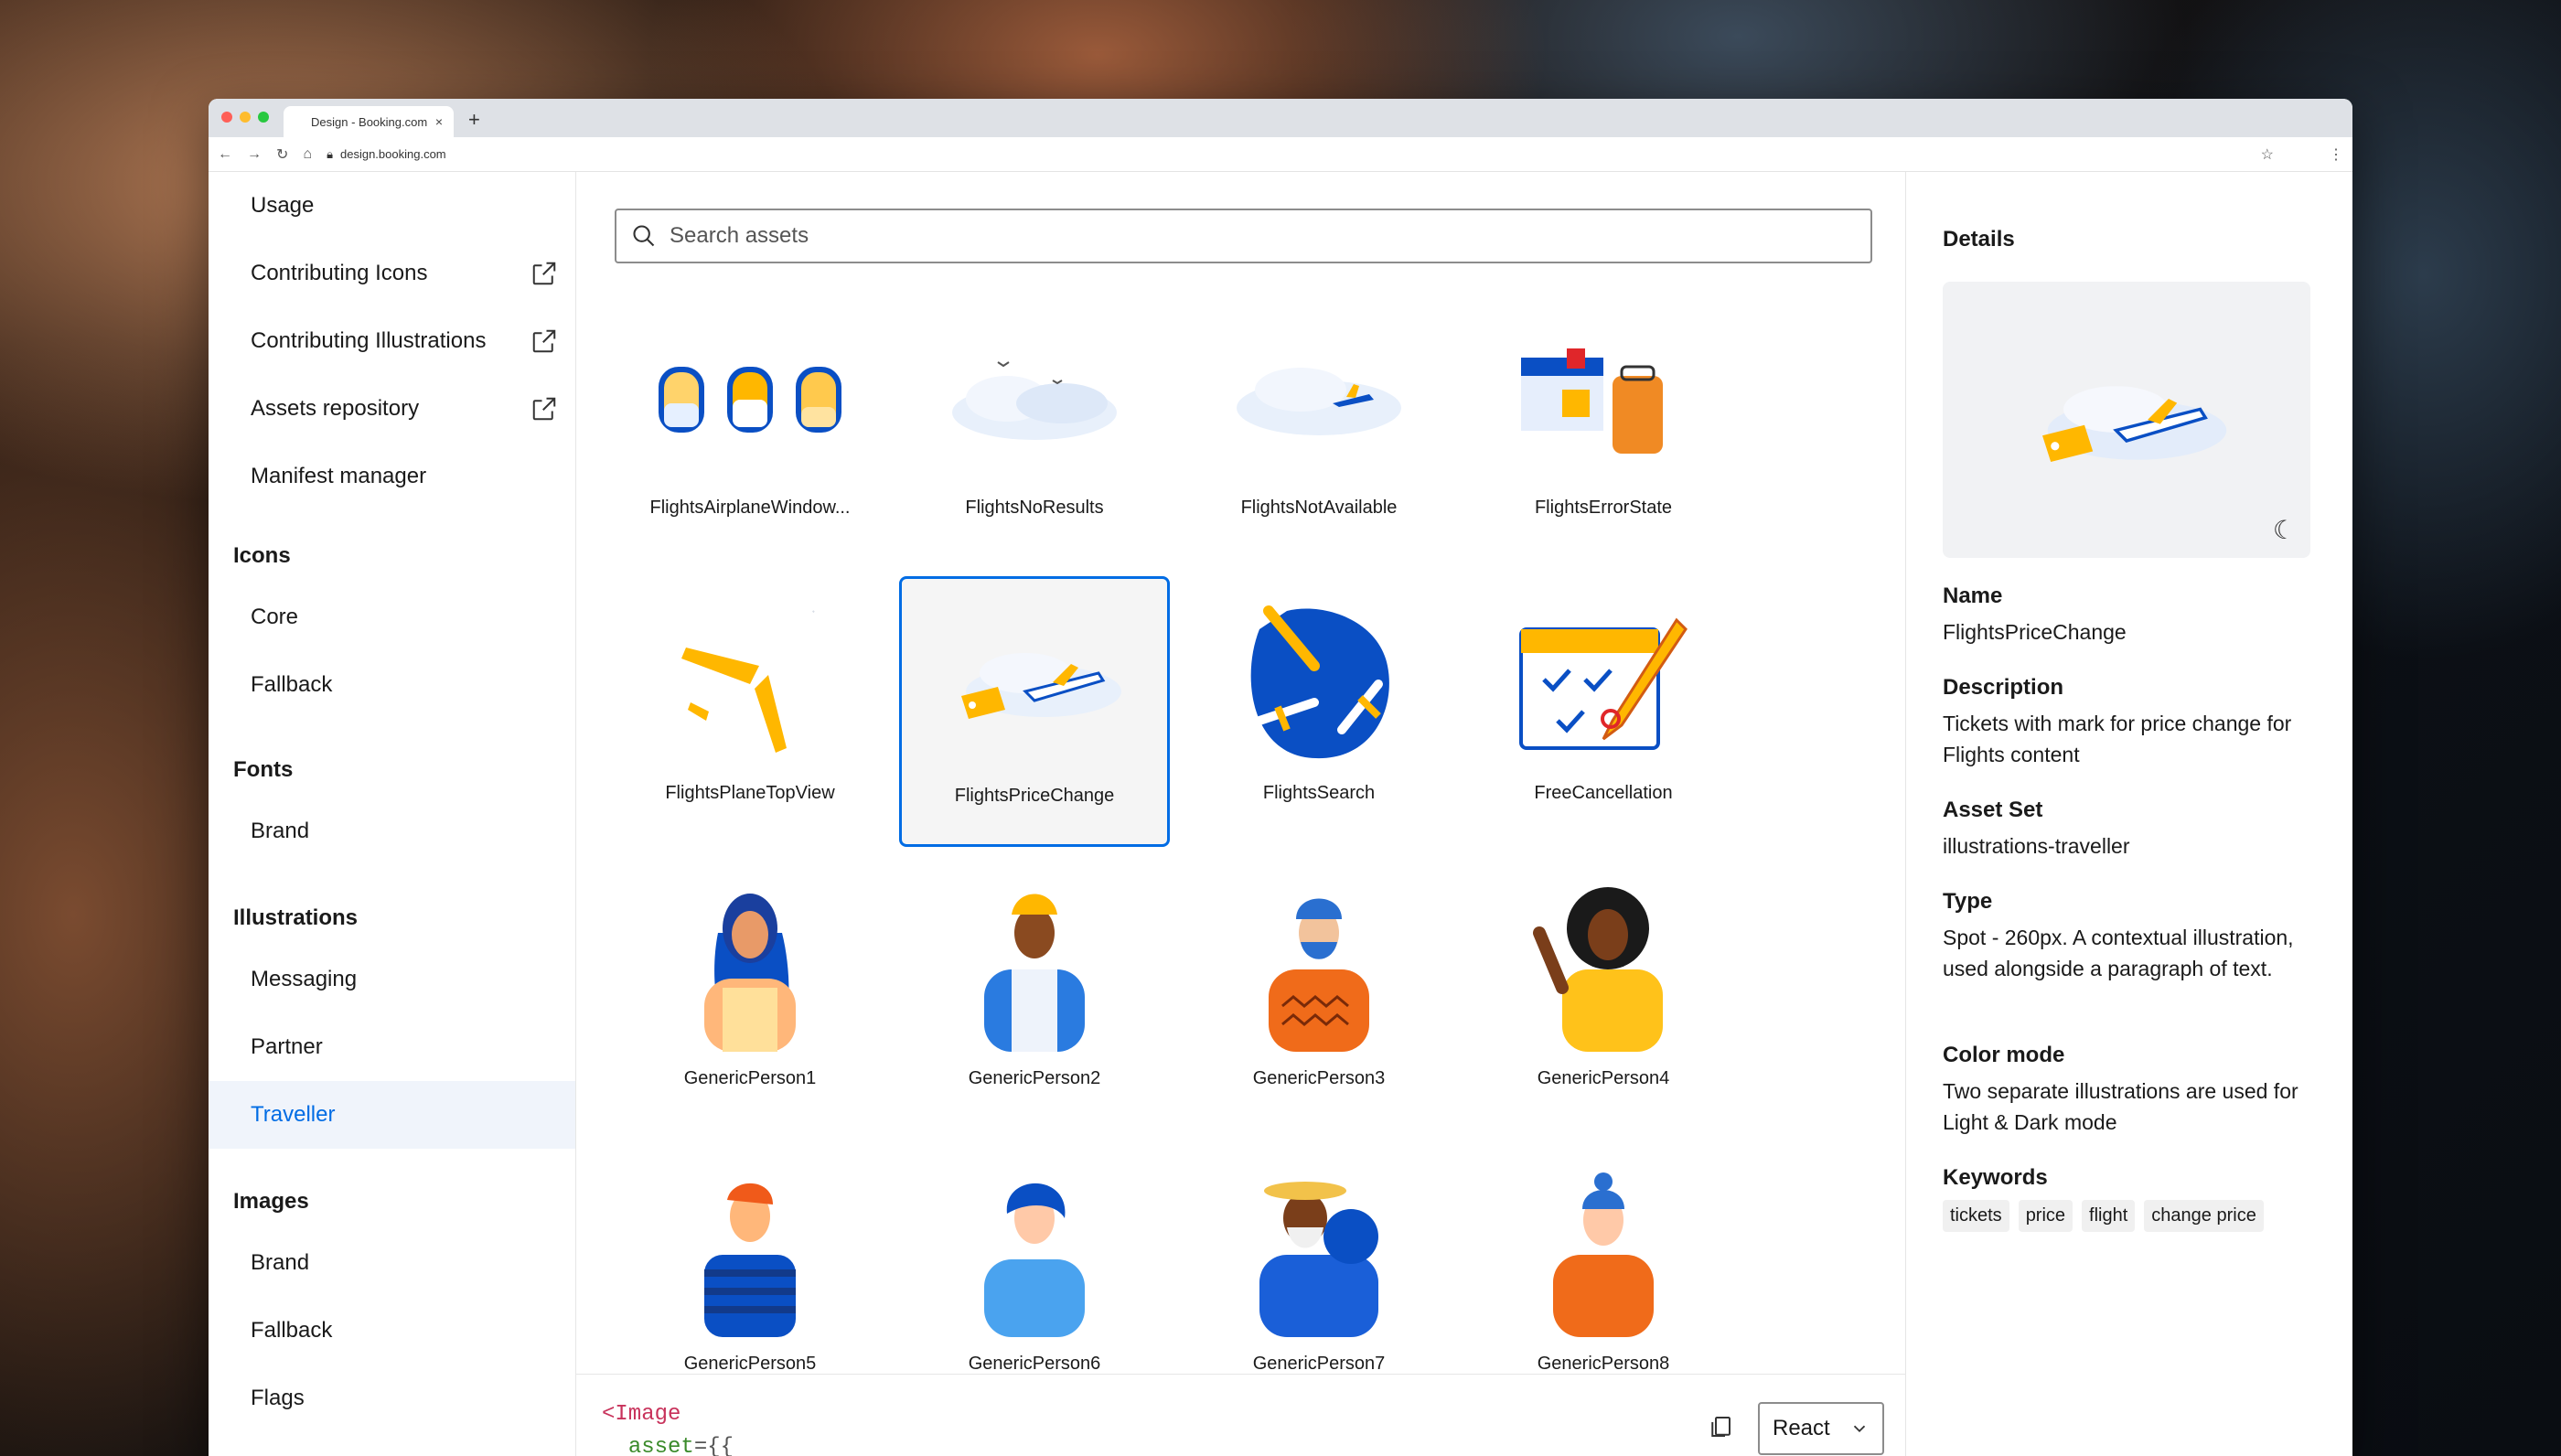  I want to click on asset-card: FlightsNoResults, so click(1034, 426).